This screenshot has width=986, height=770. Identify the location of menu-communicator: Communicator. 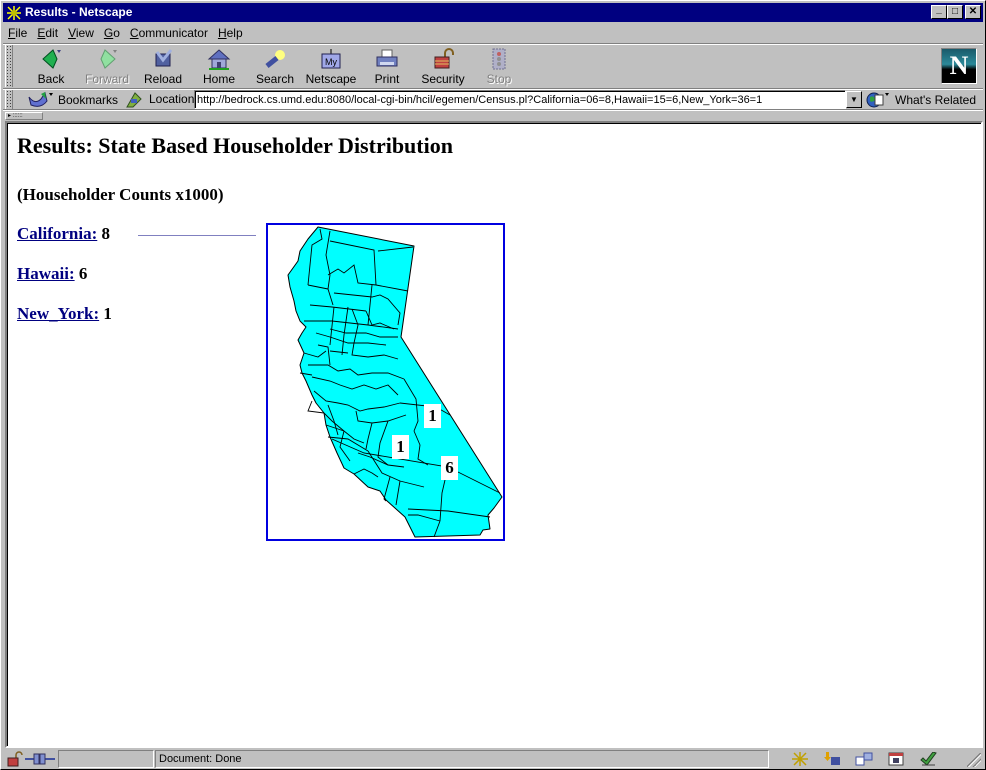
(169, 33).